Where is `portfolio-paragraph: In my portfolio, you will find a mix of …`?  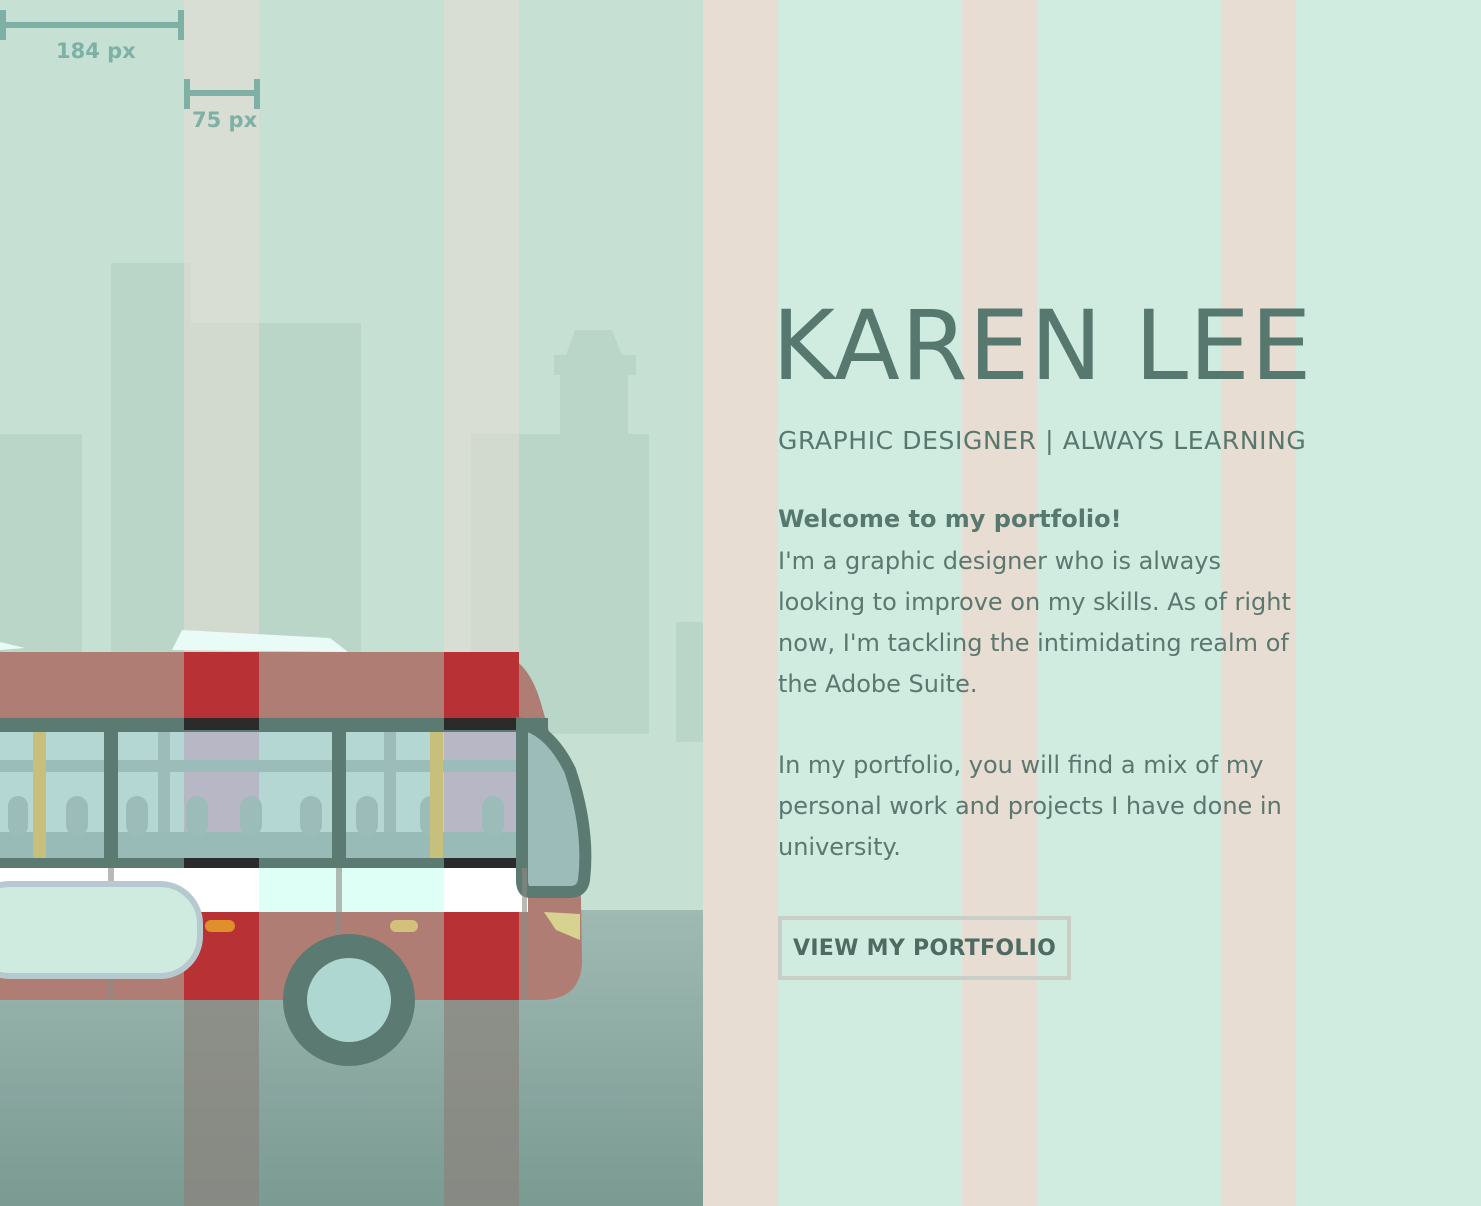
portfolio-paragraph: In my portfolio, you will find a mix of … is located at coordinates (1030, 806).